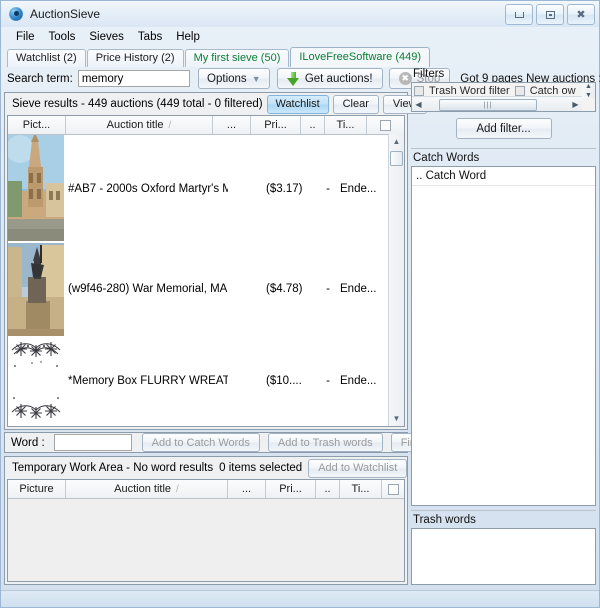  Describe the element at coordinates (227, 78) in the screenshot. I see `options-label: Options` at that location.